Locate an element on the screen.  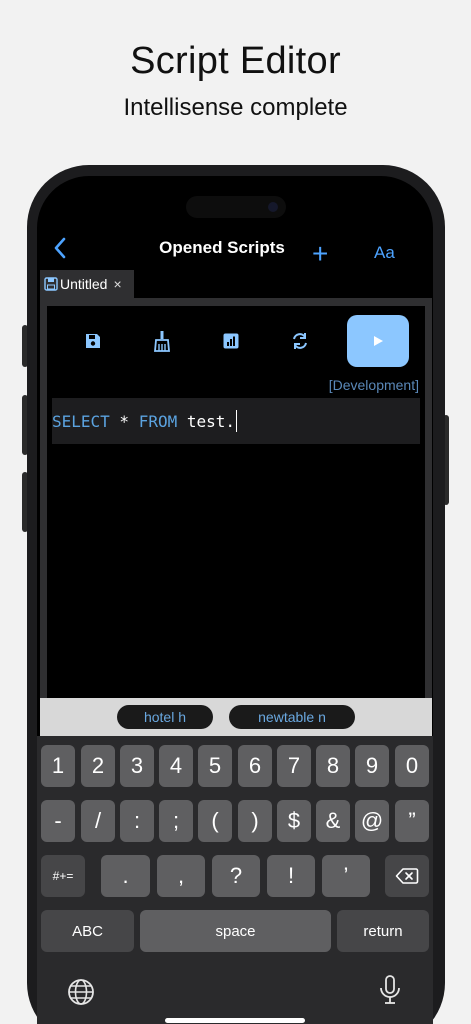
space-key: space is located at coordinates (235, 931).